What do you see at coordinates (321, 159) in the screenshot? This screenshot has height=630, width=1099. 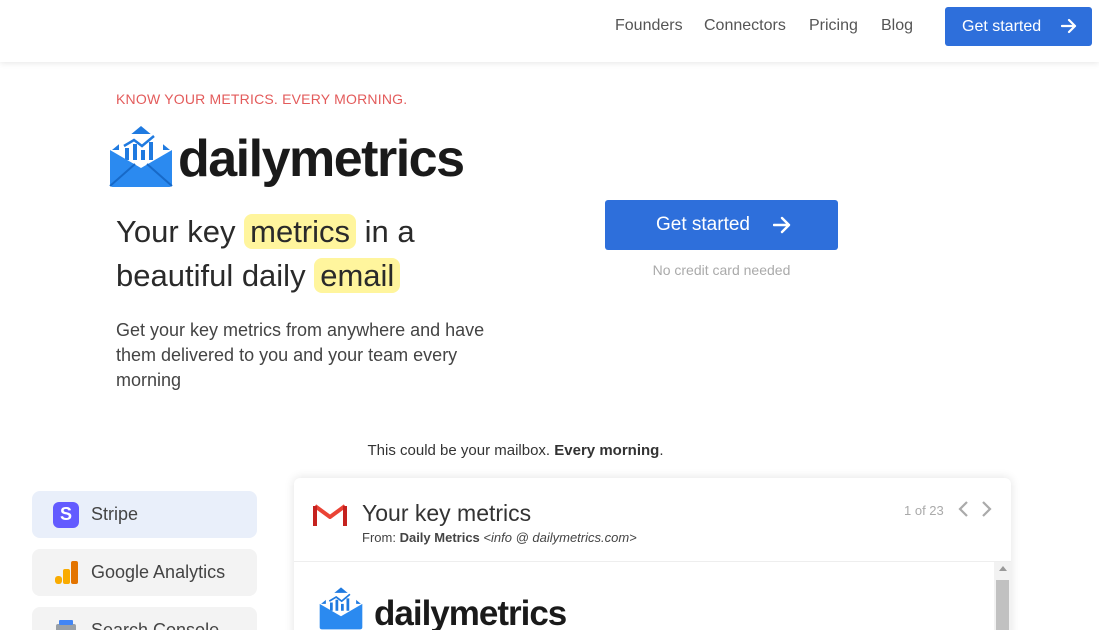 I see `dailymetrics-logo-text: dailymetrics` at bounding box center [321, 159].